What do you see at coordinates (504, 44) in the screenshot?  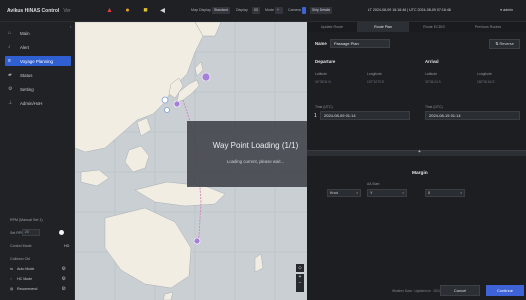 I see `reverse-button: ⇅ Reverse` at bounding box center [504, 44].